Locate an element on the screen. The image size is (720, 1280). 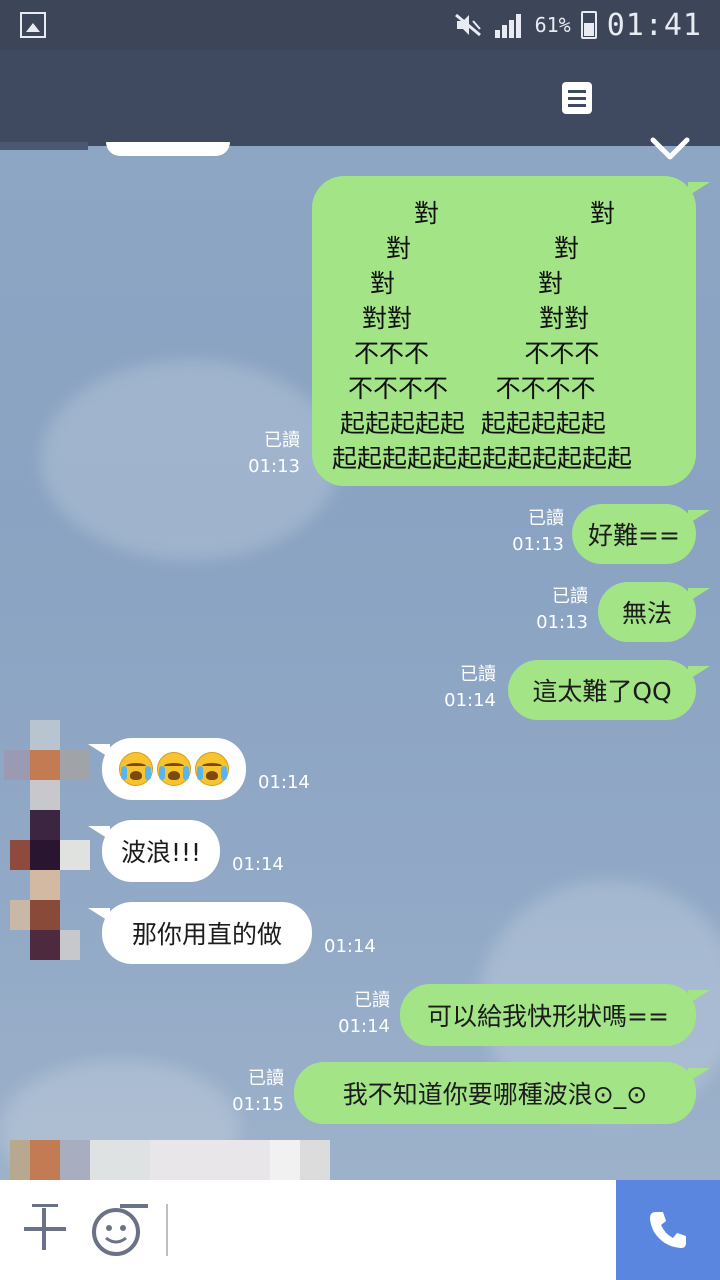
art-line: 不不不不 不不不不 is located at coordinates (472, 388).